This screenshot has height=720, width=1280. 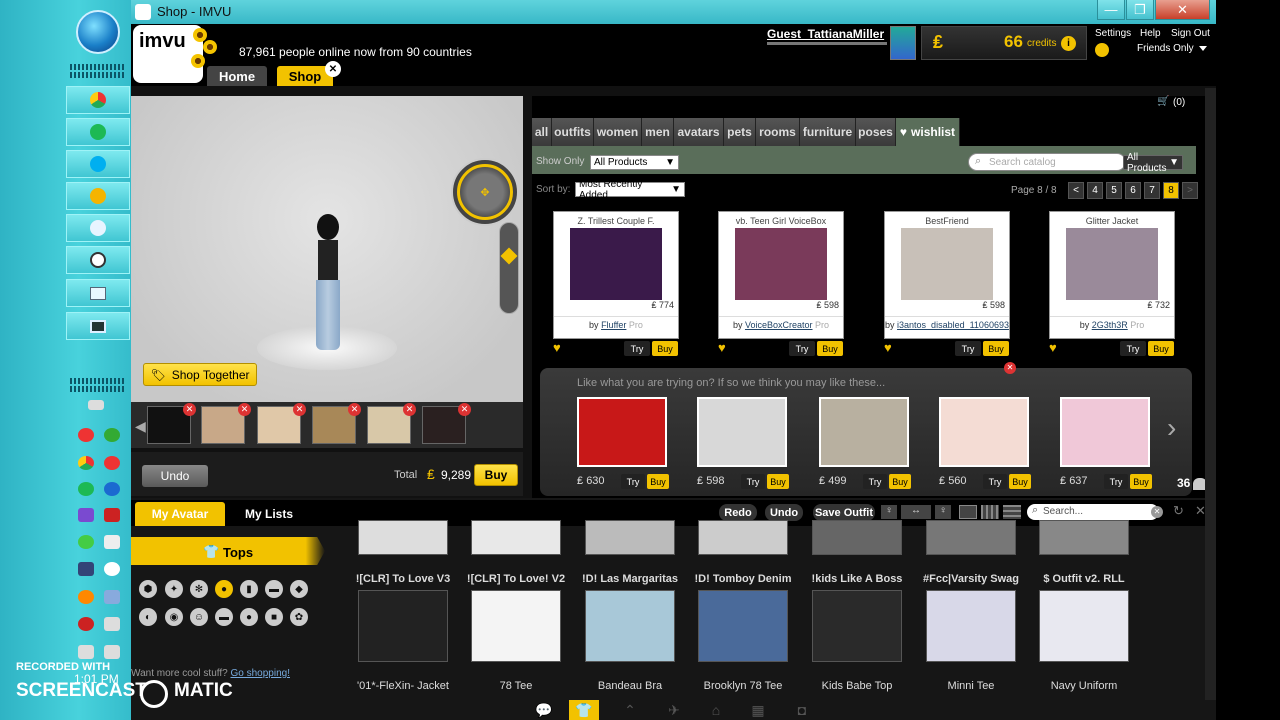 I want to click on eye-filter-icon: ◉, so click(x=174, y=617).